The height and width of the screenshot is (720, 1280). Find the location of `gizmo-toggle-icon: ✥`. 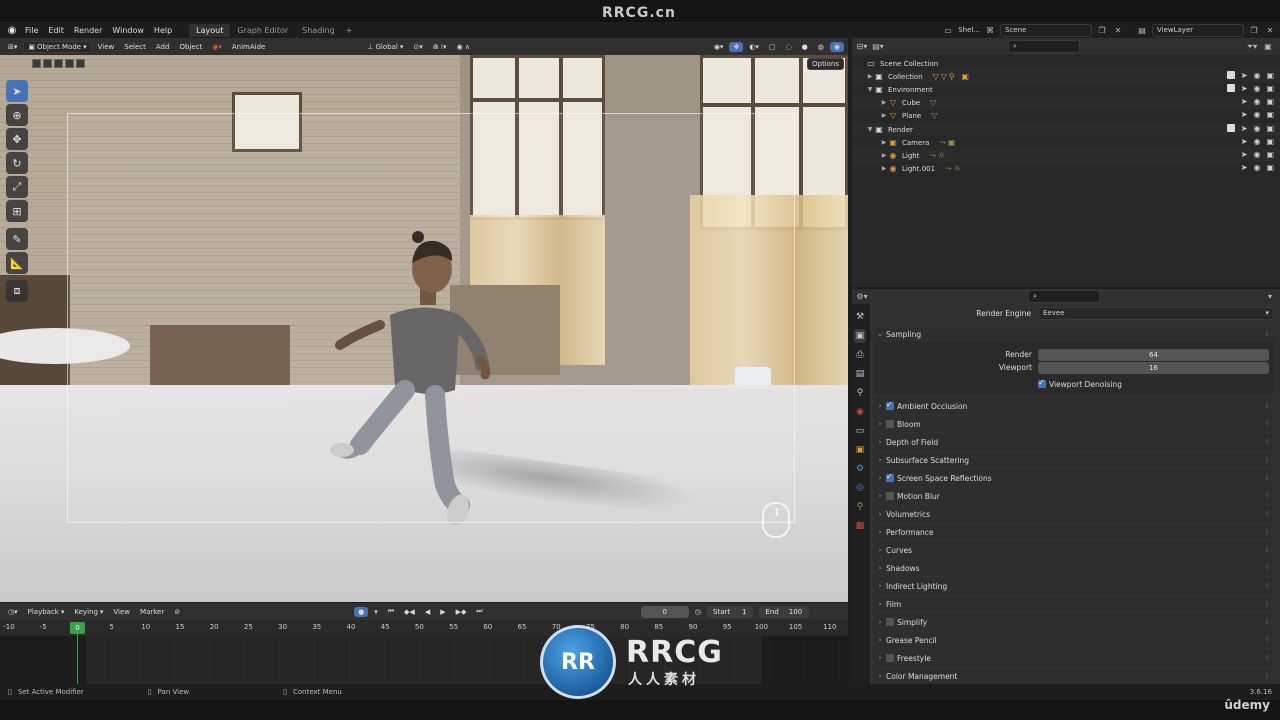

gizmo-toggle-icon: ✥ is located at coordinates (736, 46).